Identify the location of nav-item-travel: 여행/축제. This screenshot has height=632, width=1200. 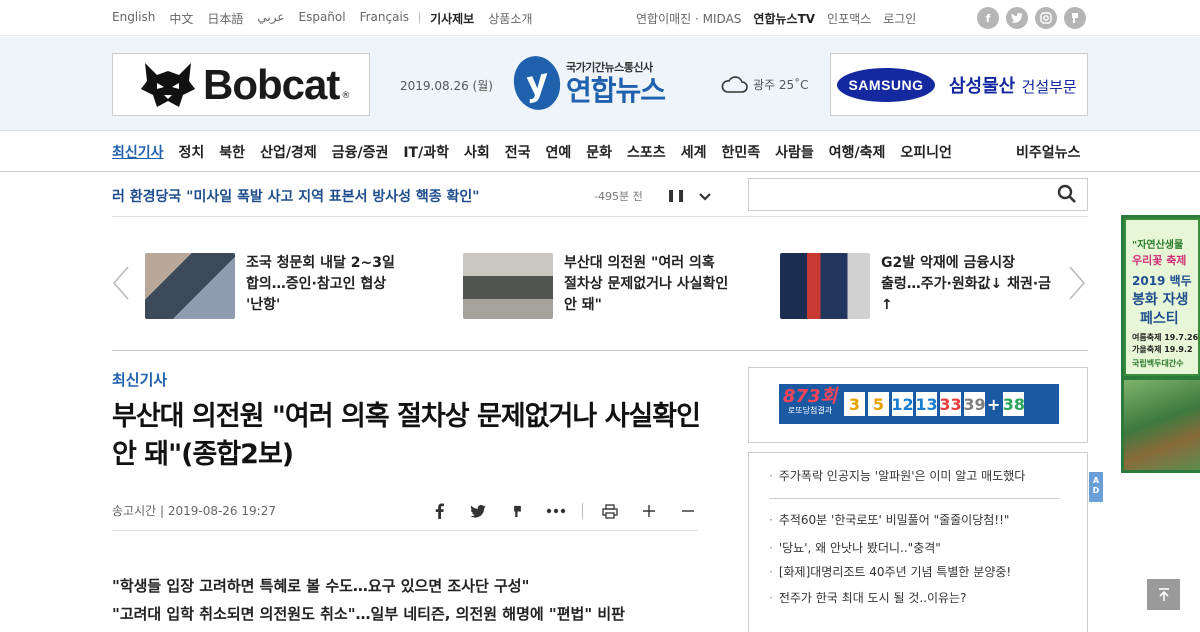
(857, 152).